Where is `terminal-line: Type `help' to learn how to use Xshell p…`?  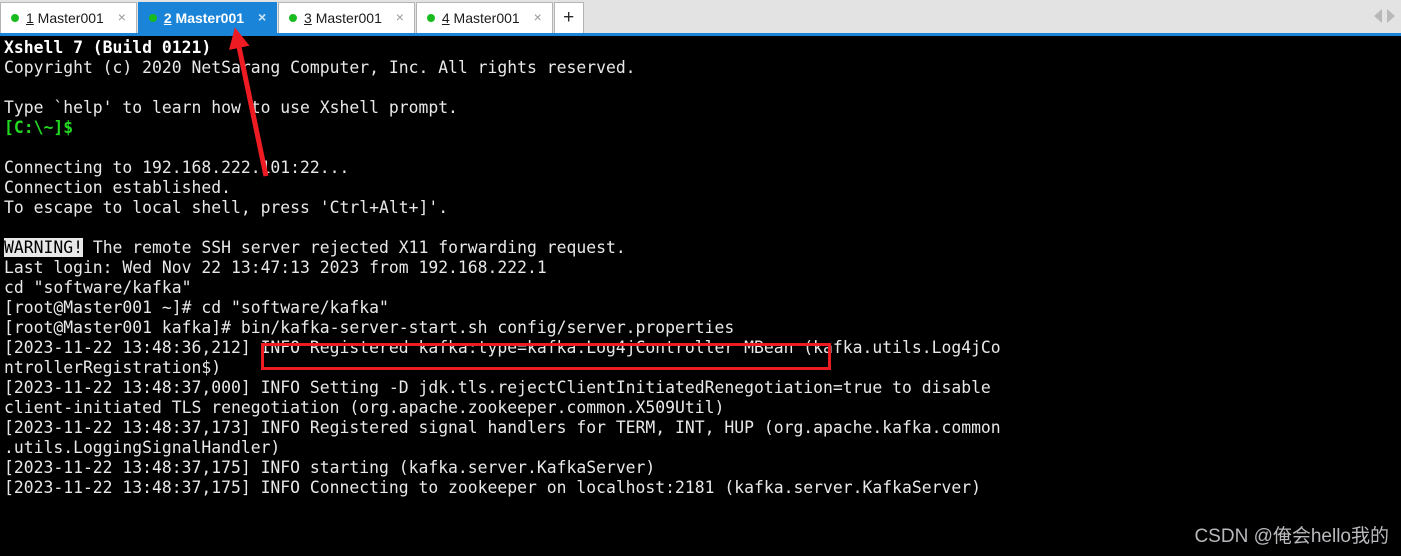 terminal-line: Type `help' to learn how to use Xshell p… is located at coordinates (502, 108).